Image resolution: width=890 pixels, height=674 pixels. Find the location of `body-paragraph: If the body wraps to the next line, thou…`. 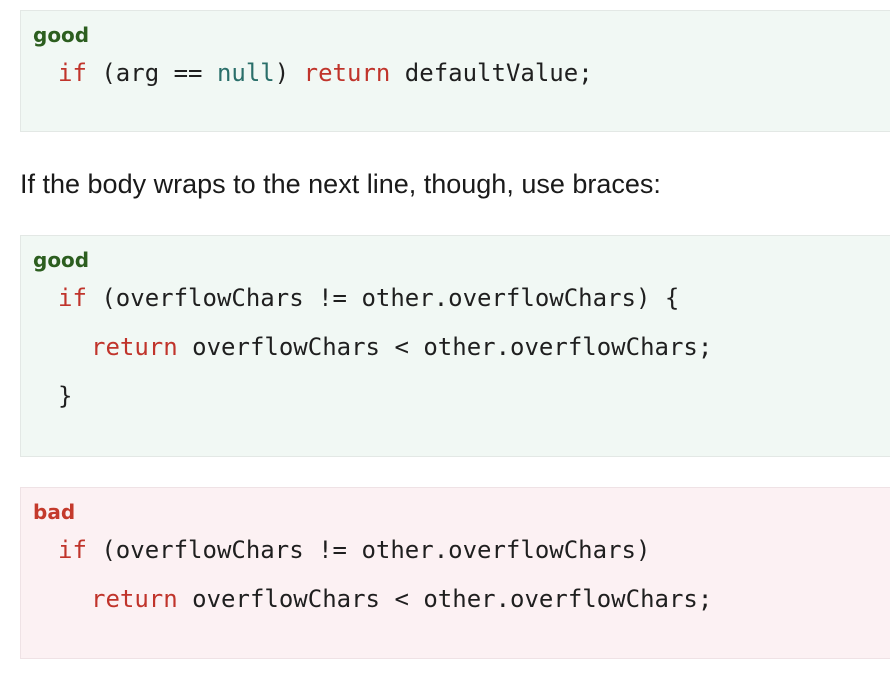

body-paragraph: If the body wraps to the next line, thou… is located at coordinates (340, 184).